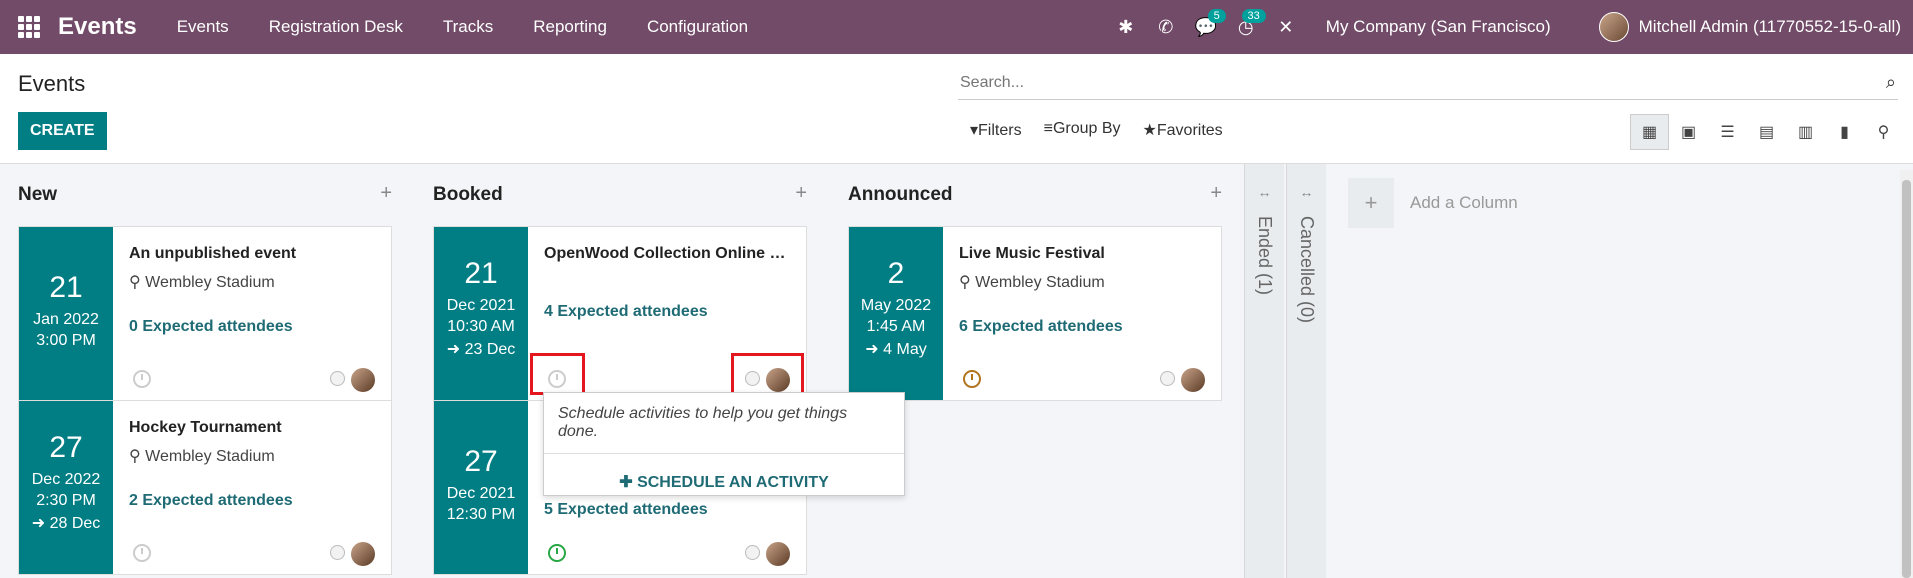  Describe the element at coordinates (900, 194) in the screenshot. I see `column-title: Announced` at that location.